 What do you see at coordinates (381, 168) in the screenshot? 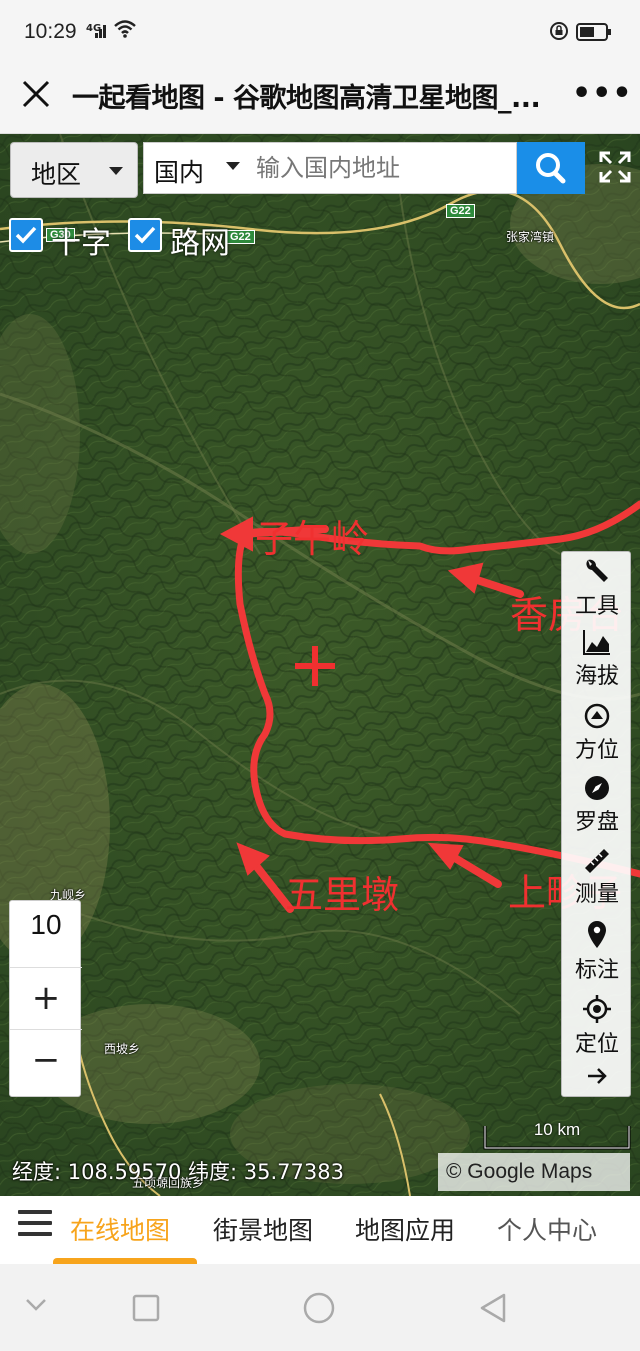
I see `search-input` at bounding box center [381, 168].